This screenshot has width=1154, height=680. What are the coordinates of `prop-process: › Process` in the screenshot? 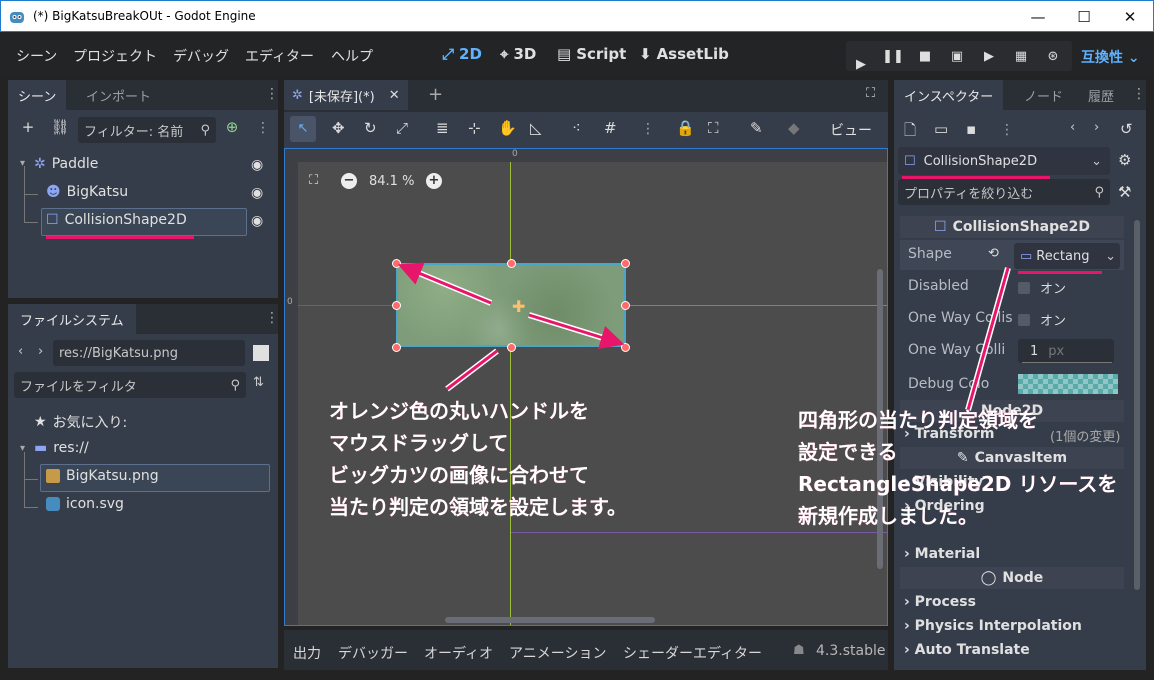 It's located at (940, 602).